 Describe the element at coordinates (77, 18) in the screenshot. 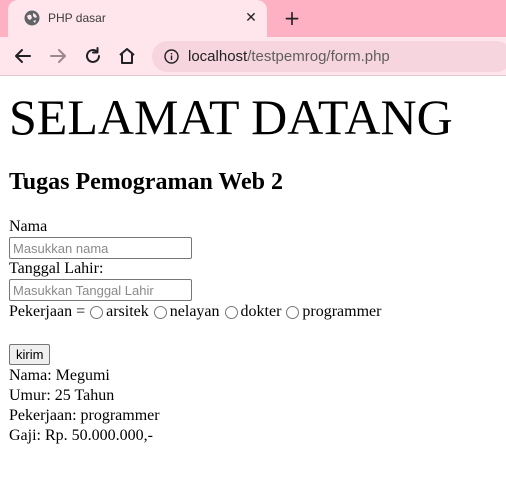

I see `tab-title: PHP dasar` at that location.